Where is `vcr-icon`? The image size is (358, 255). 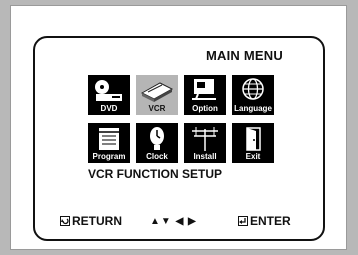
vcr-icon is located at coordinates (157, 92).